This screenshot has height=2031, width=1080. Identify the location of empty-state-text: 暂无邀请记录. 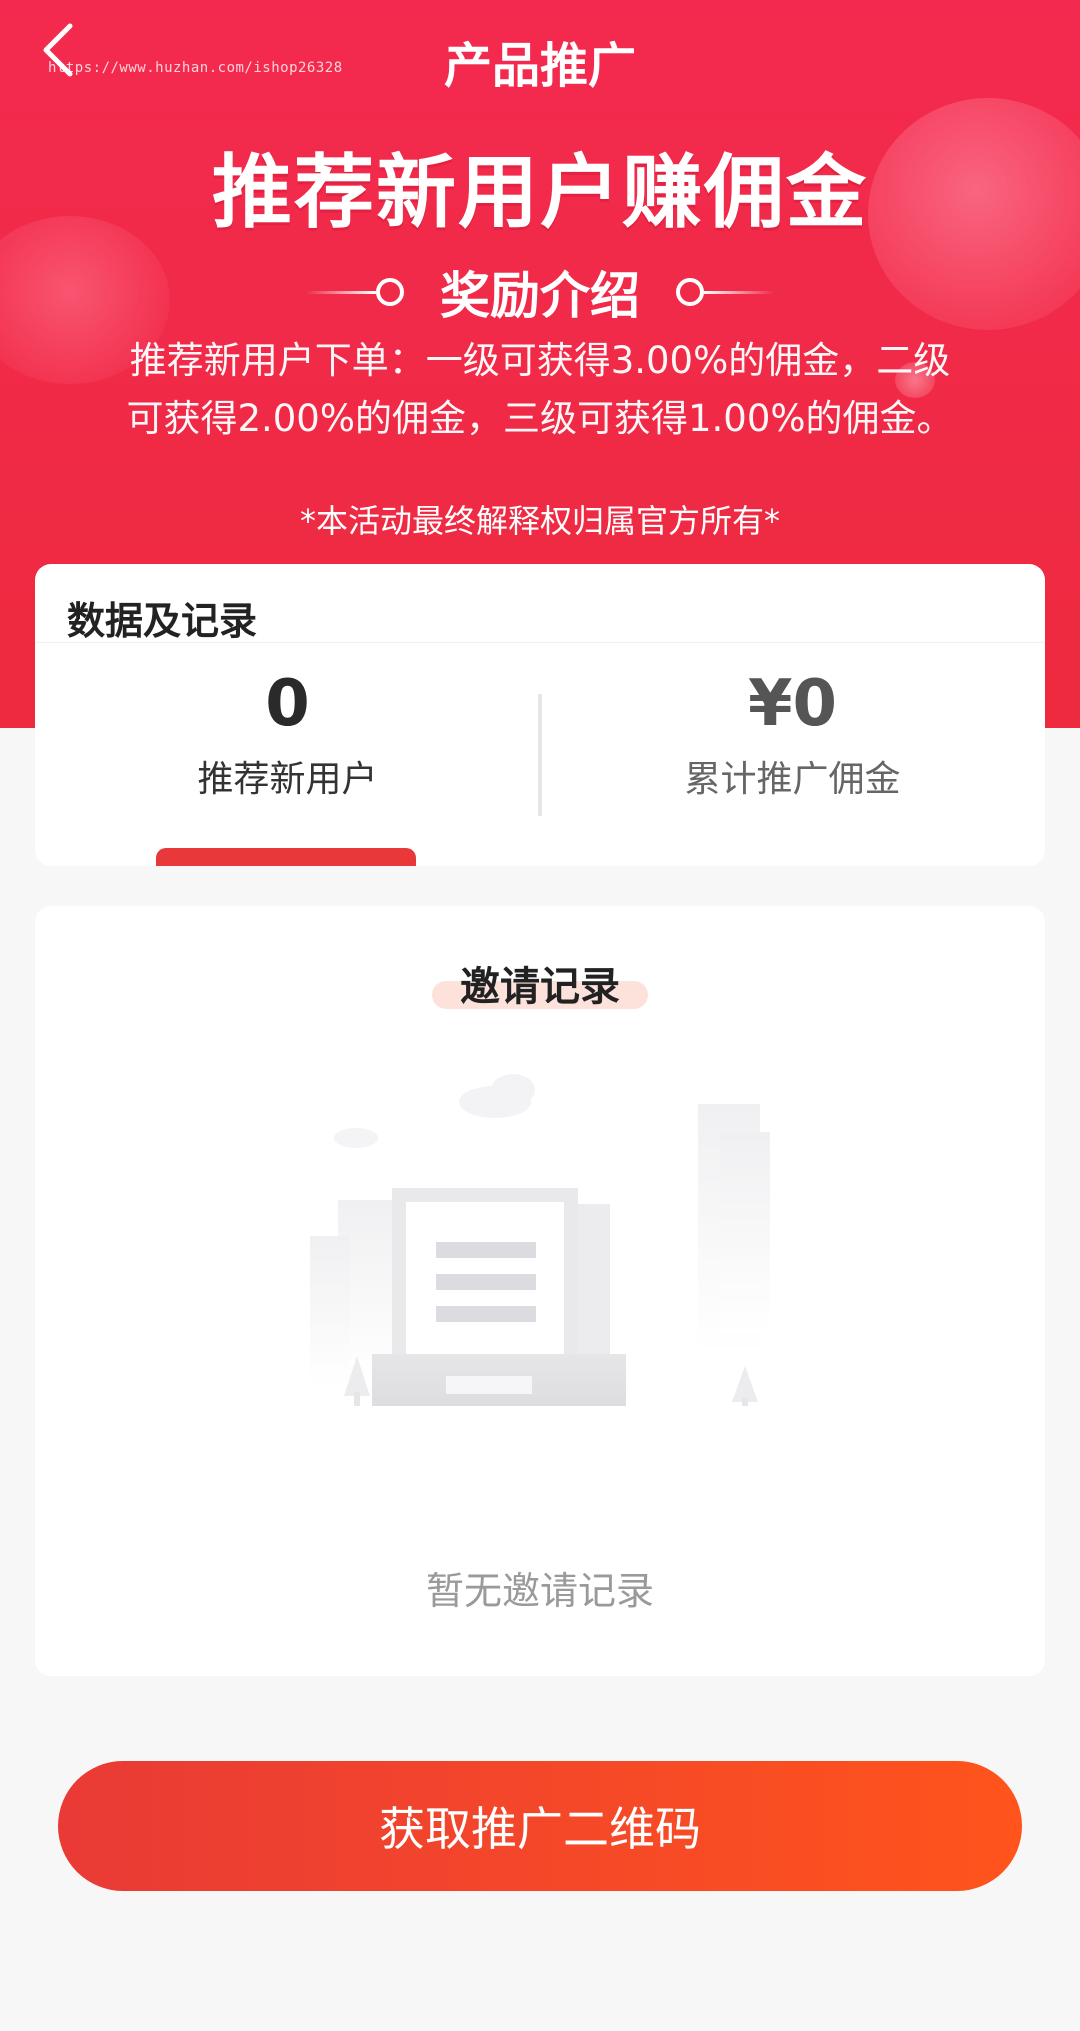
(539, 1591).